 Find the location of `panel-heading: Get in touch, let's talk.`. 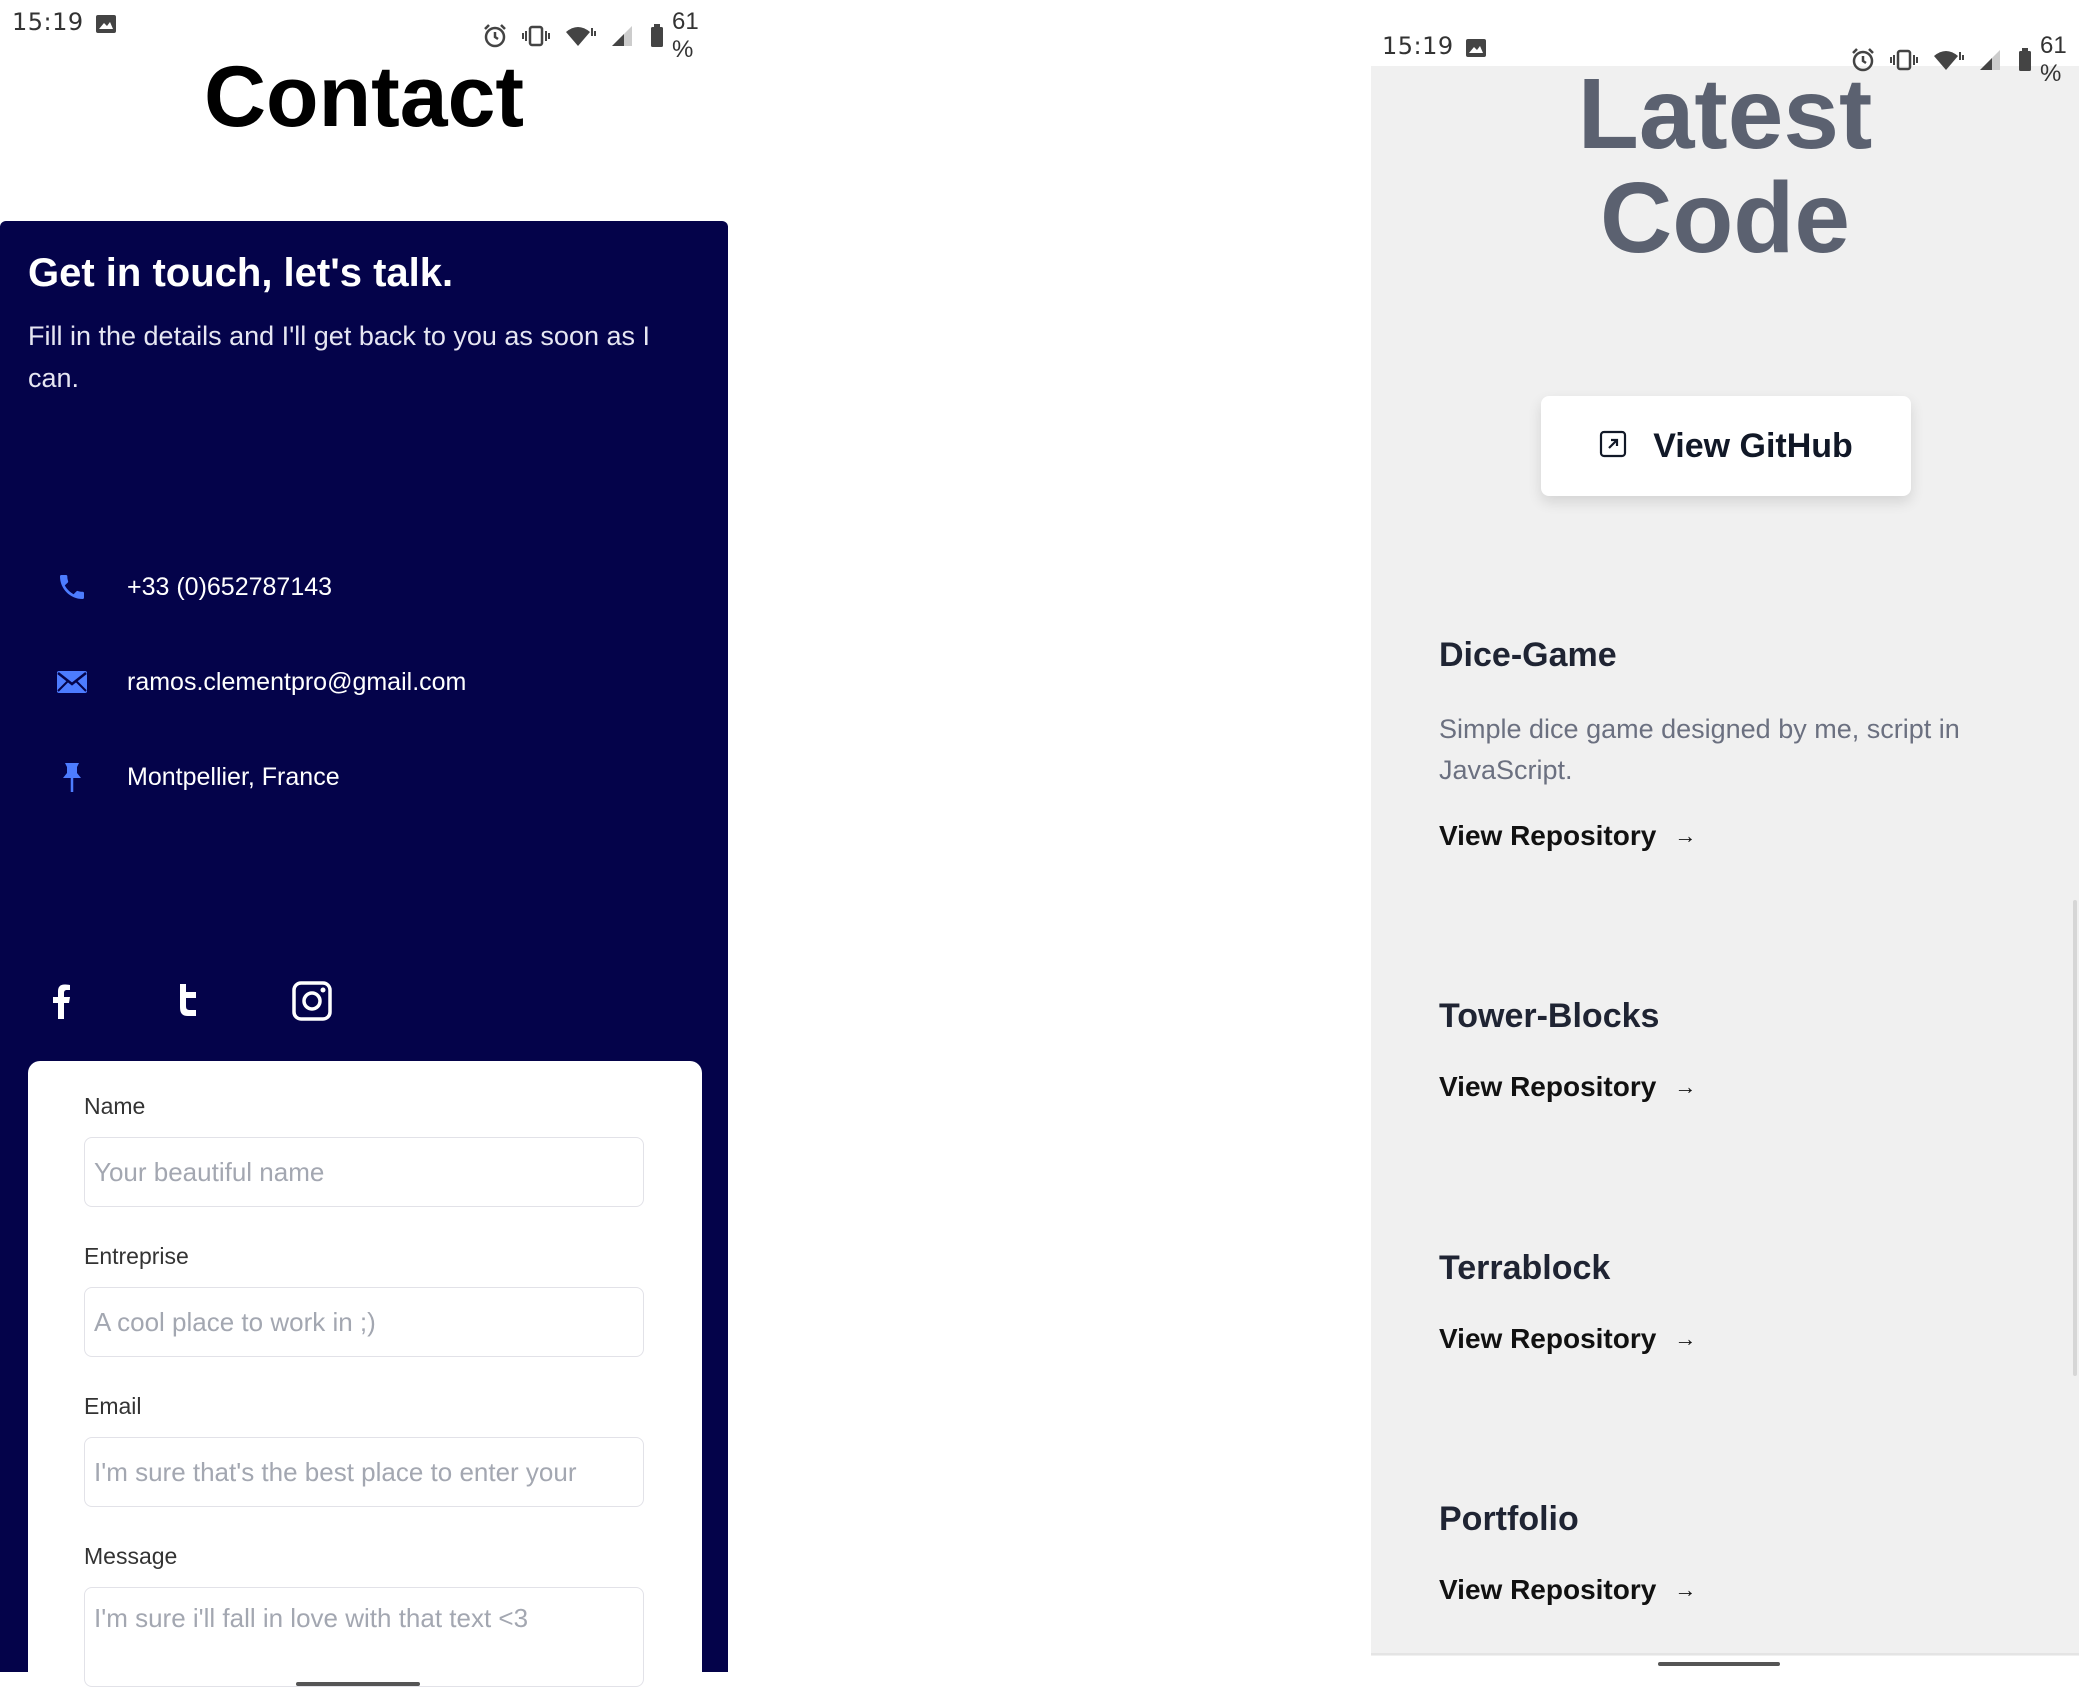

panel-heading: Get in touch, let's talk. is located at coordinates (241, 273).